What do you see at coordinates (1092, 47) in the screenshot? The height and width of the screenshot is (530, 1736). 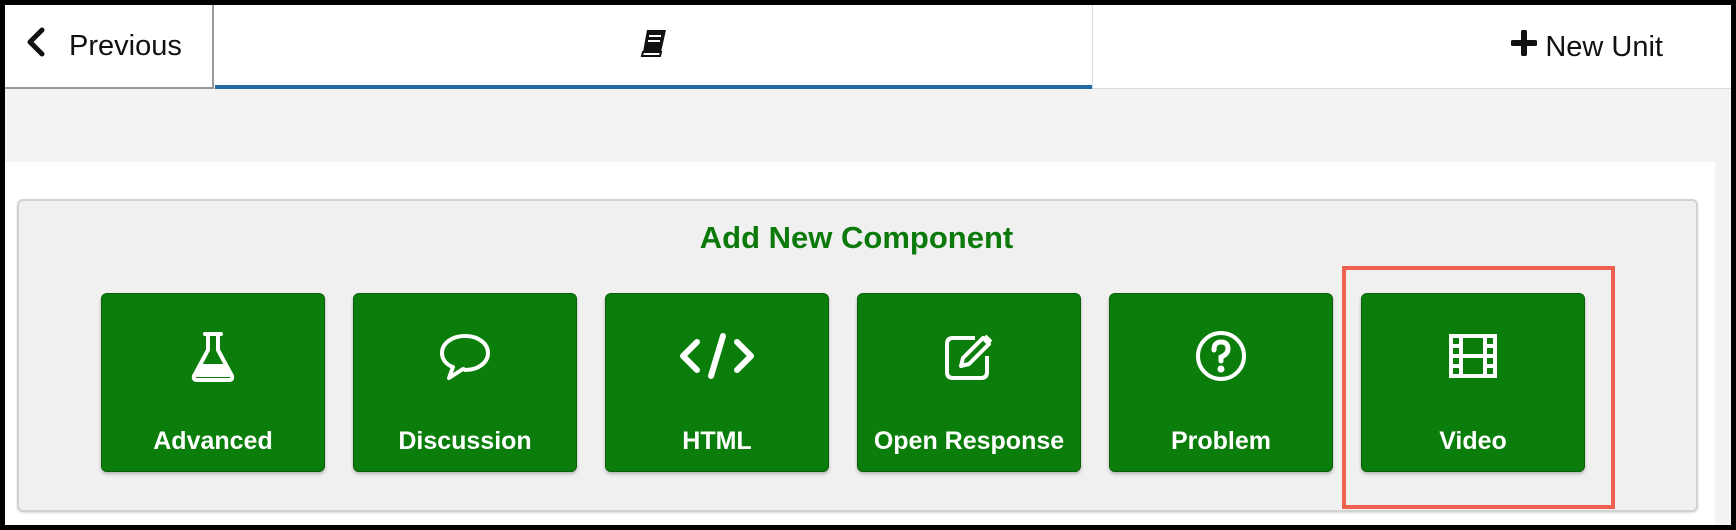 I see `nav-divider` at bounding box center [1092, 47].